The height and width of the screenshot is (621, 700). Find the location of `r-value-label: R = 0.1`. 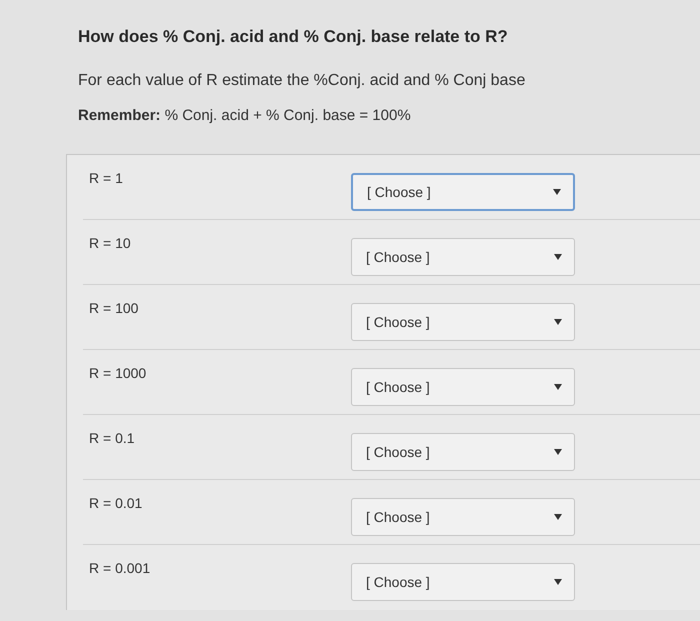

r-value-label: R = 0.1 is located at coordinates (112, 438).